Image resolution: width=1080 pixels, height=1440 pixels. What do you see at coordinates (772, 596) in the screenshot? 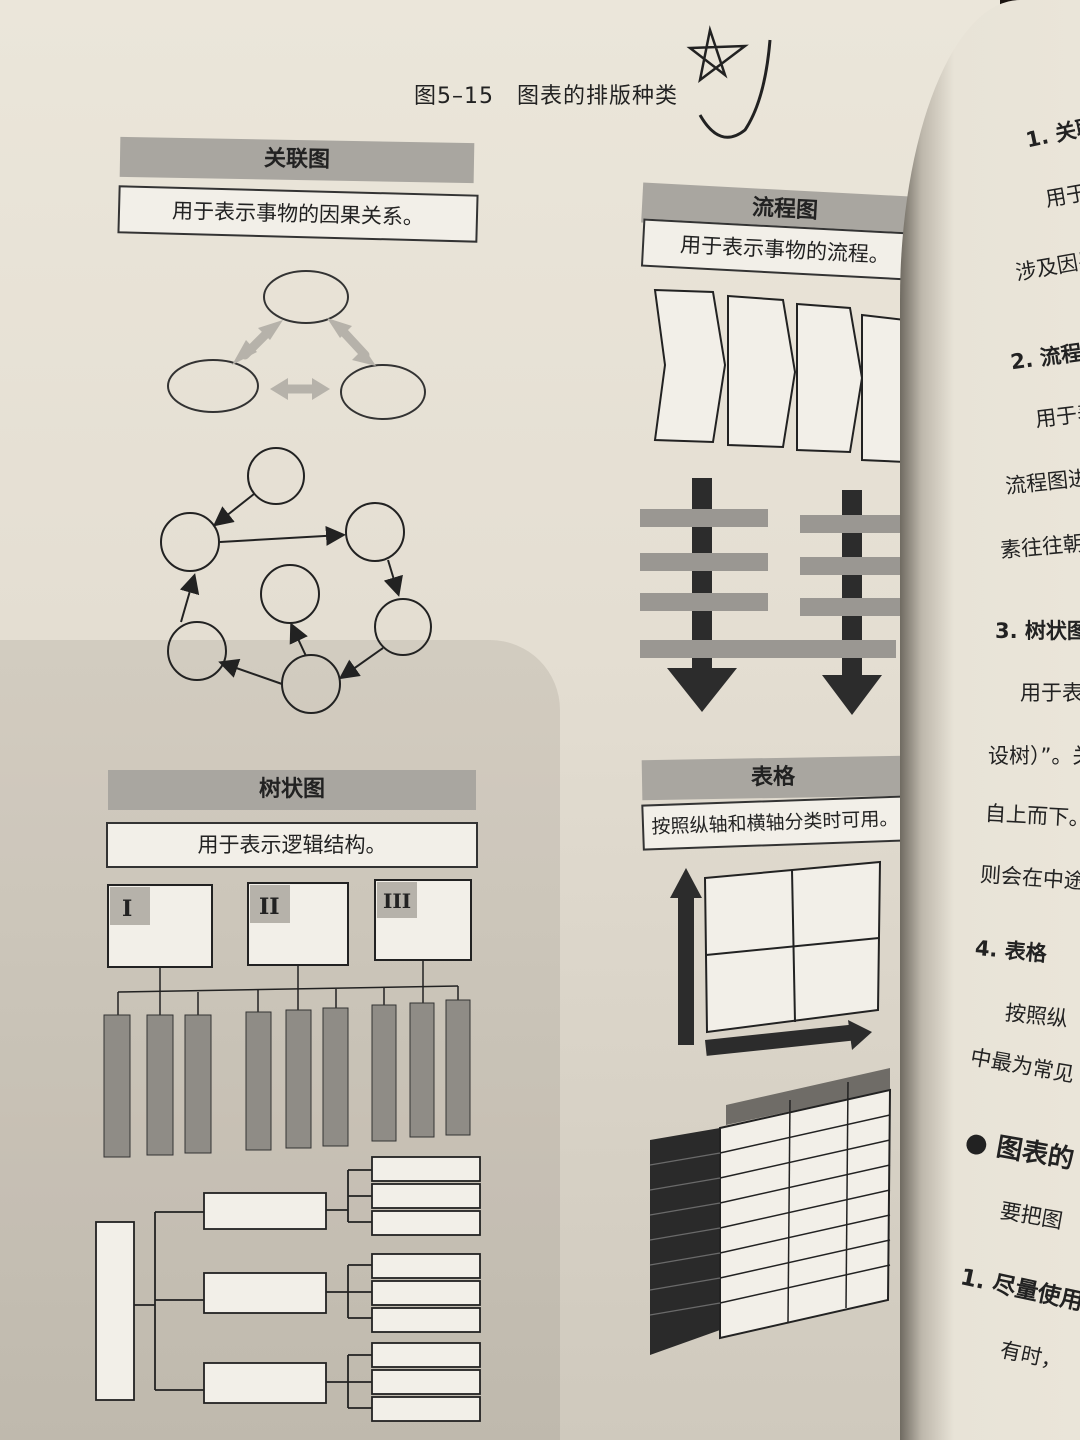
I see `flow-arrow-bars` at bounding box center [772, 596].